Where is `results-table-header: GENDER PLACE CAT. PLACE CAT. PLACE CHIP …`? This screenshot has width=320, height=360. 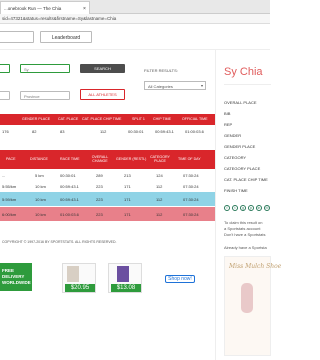 results-table-header: GENDER PLACE CAT. PLACE CAT. PLACE CHIP … is located at coordinates (107, 119).